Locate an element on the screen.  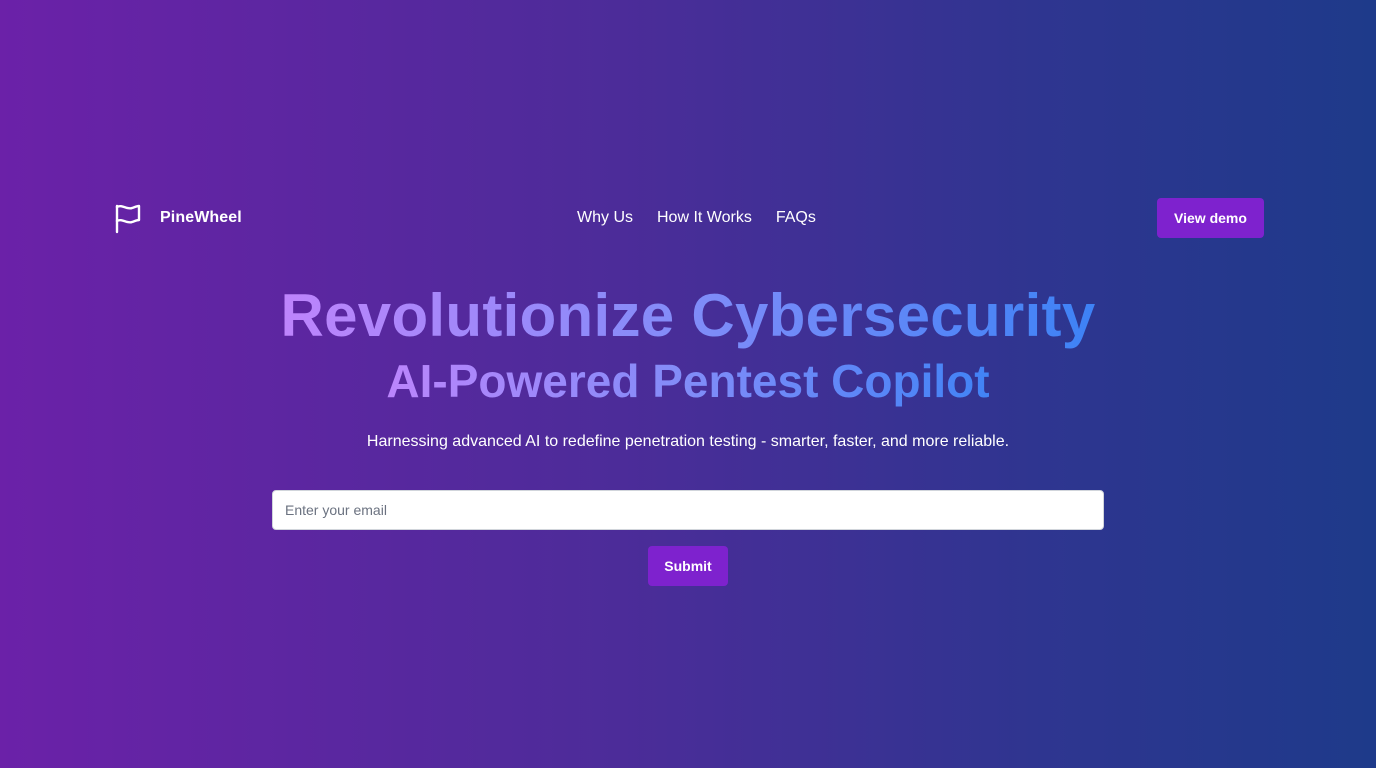
brand-name: PineWheel is located at coordinates (201, 217).